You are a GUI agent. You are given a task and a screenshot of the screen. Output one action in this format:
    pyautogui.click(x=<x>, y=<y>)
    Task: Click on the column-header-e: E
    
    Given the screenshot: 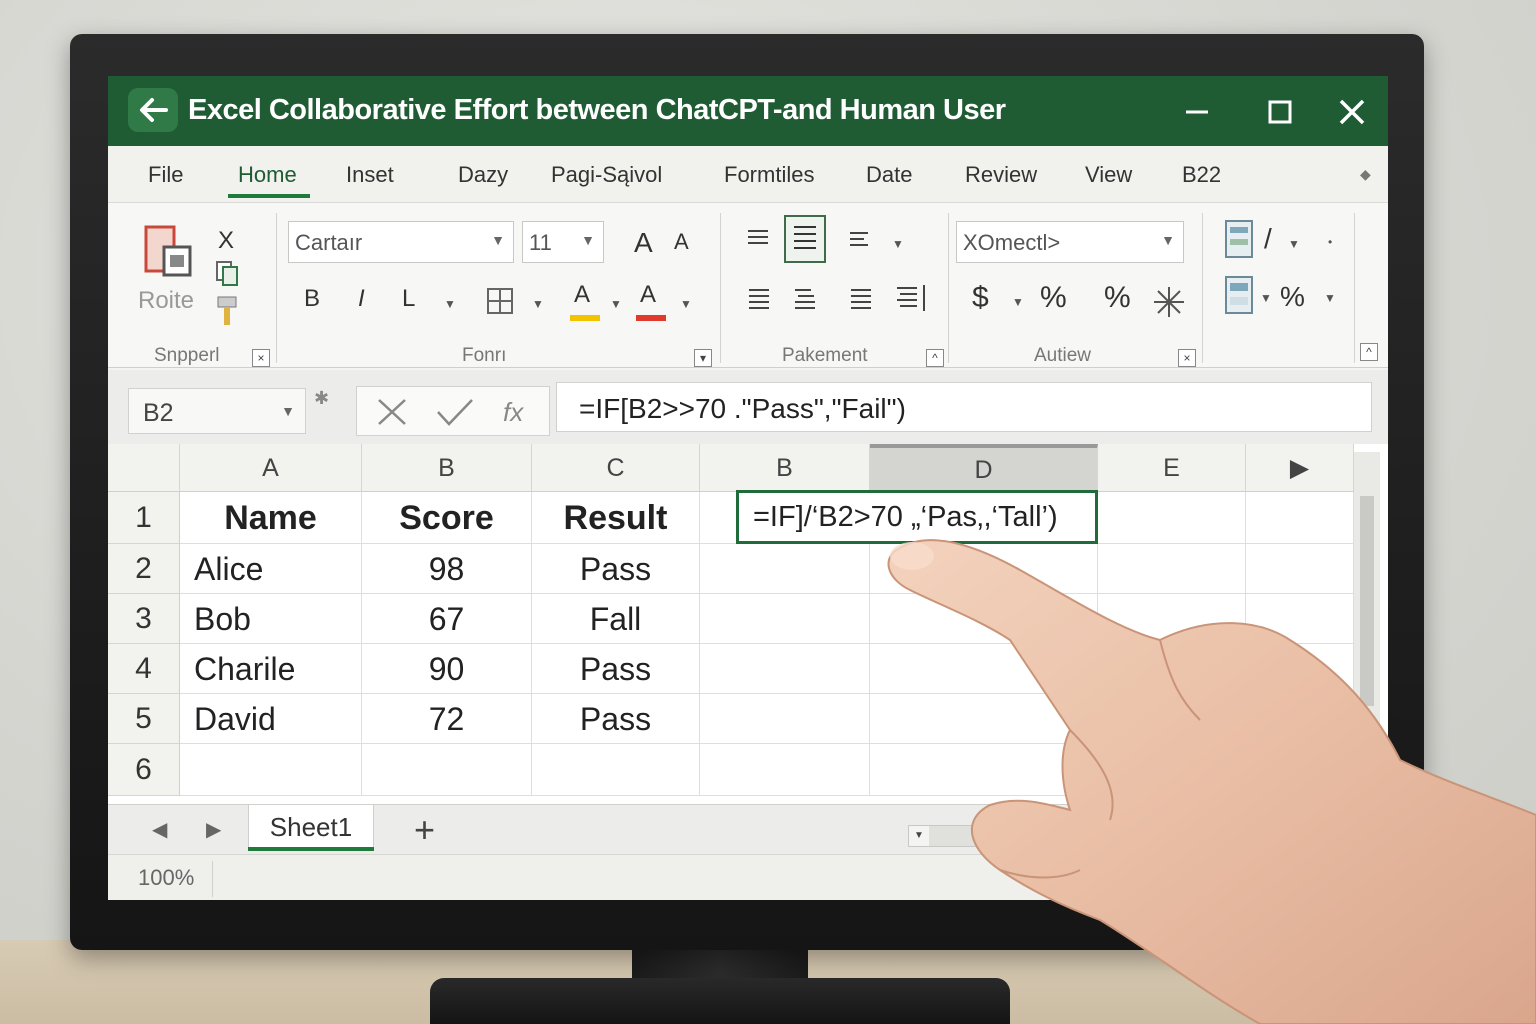 What is the action you would take?
    pyautogui.click(x=1172, y=468)
    